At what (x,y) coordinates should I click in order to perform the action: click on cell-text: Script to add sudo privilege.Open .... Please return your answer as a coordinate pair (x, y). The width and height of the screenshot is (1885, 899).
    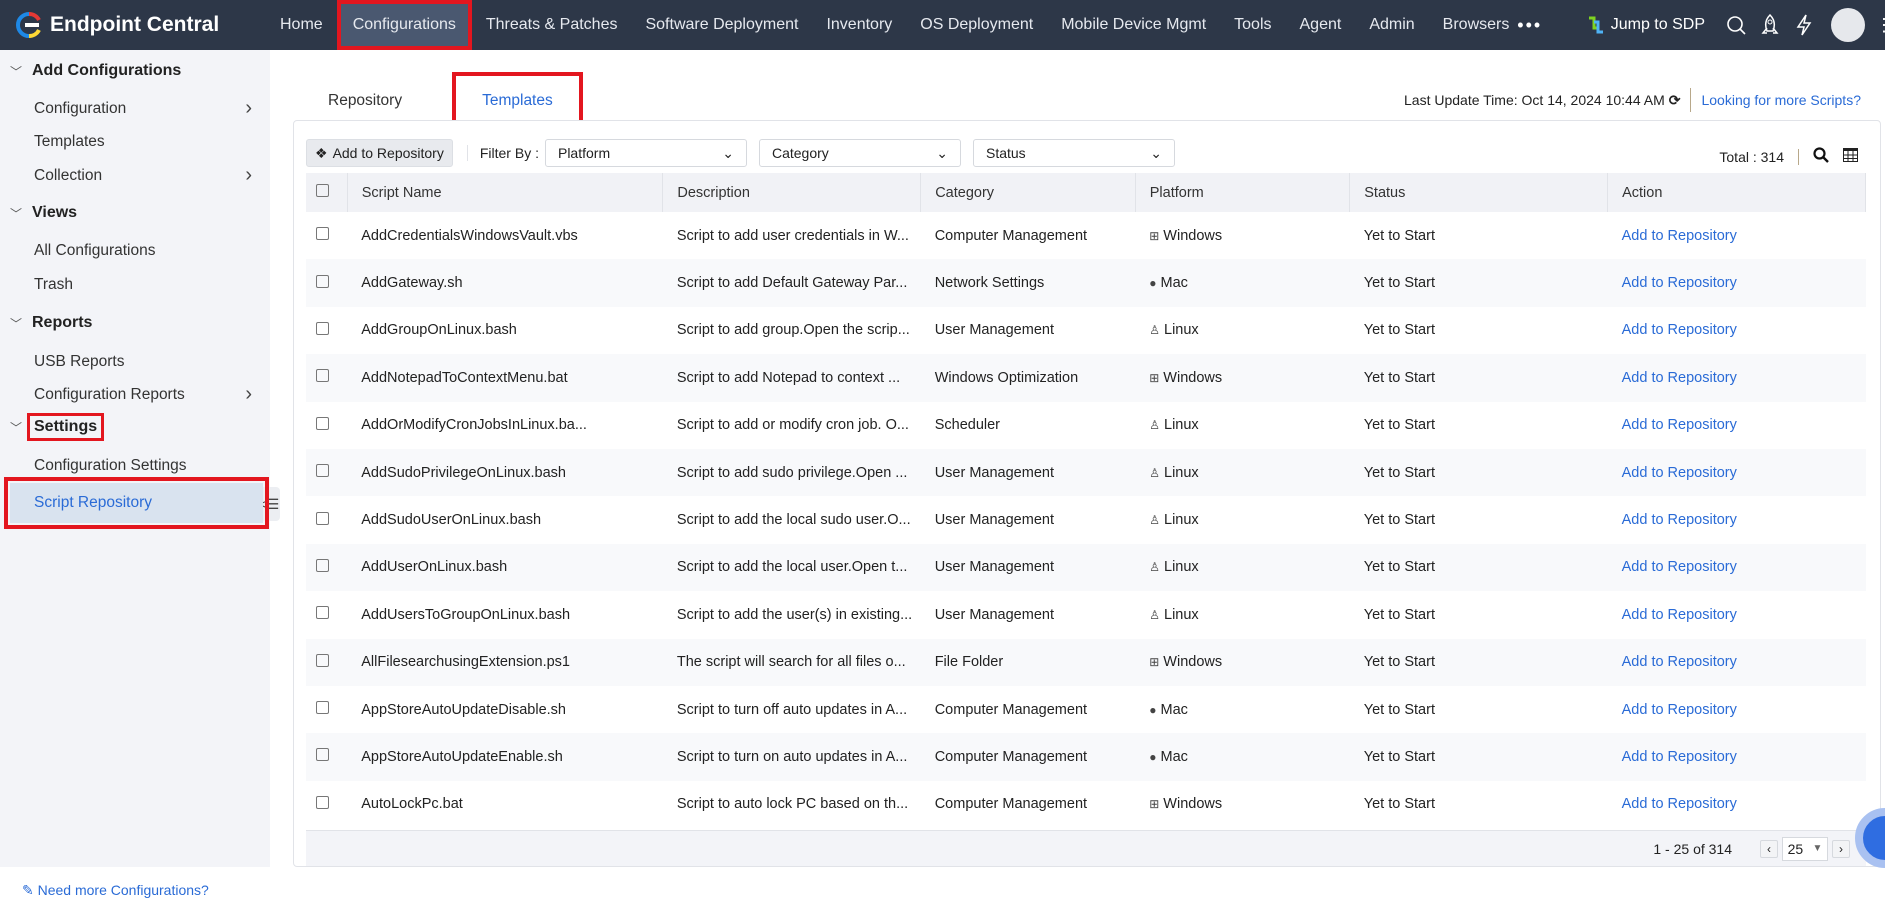
    Looking at the image, I should click on (792, 472).